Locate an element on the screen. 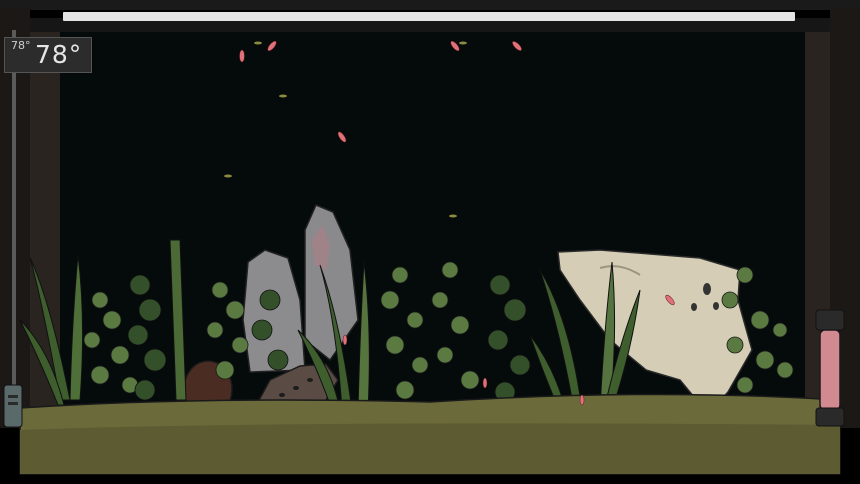  thermometer-display: 78° 78° is located at coordinates (48, 55).